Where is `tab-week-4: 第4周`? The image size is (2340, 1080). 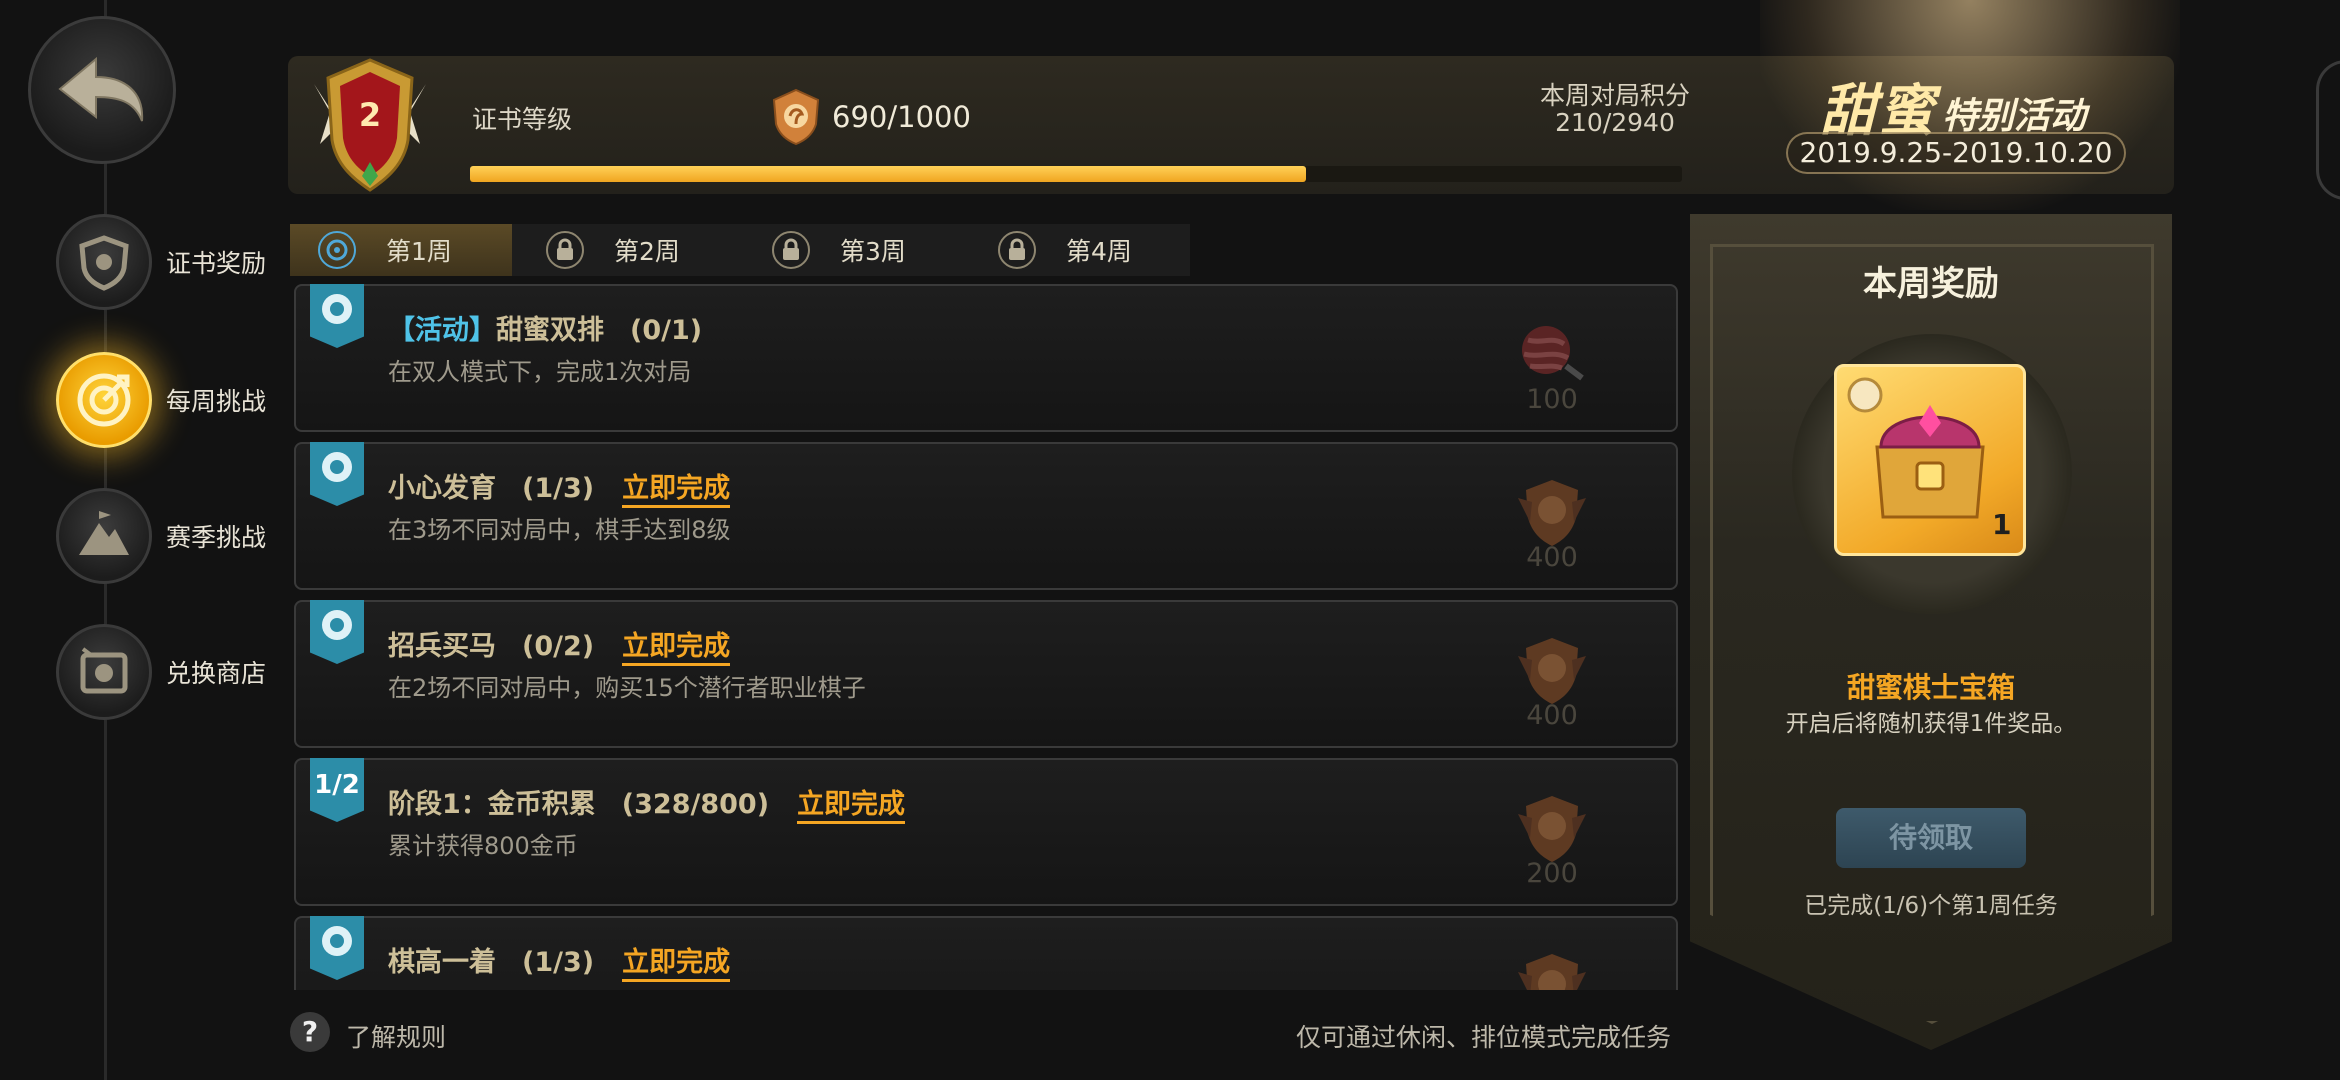 tab-week-4: 第4周 is located at coordinates (1079, 250).